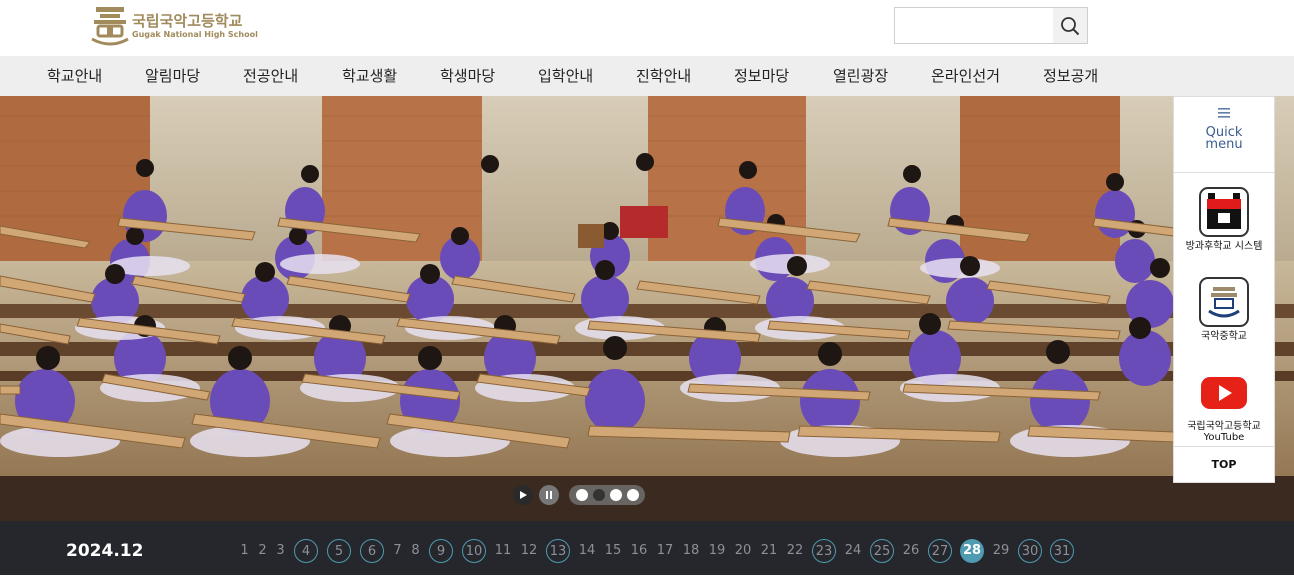 This screenshot has height=582, width=1294. Describe the element at coordinates (940, 551) in the screenshot. I see `calendar-day: 27` at that location.